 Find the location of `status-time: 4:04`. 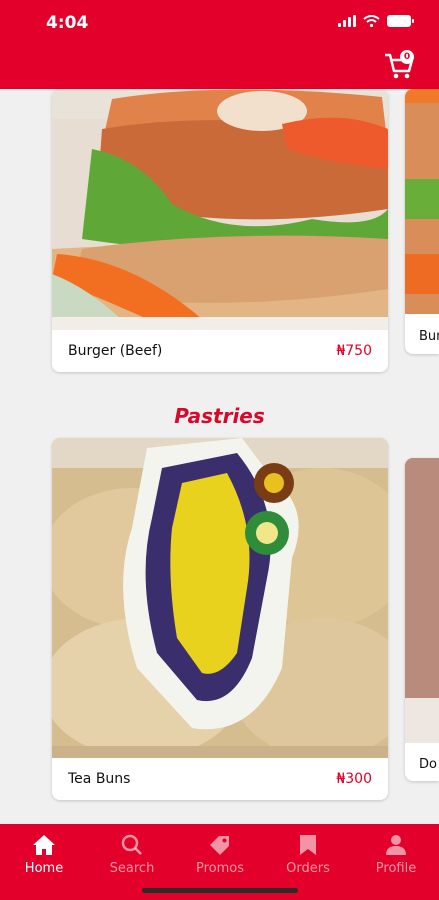

status-time: 4:04 is located at coordinates (67, 23).